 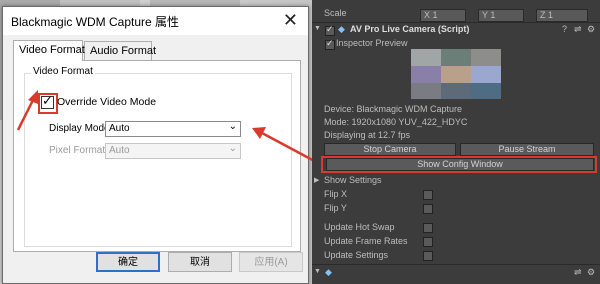 What do you see at coordinates (335, 13) in the screenshot?
I see `scale-label: Scale` at bounding box center [335, 13].